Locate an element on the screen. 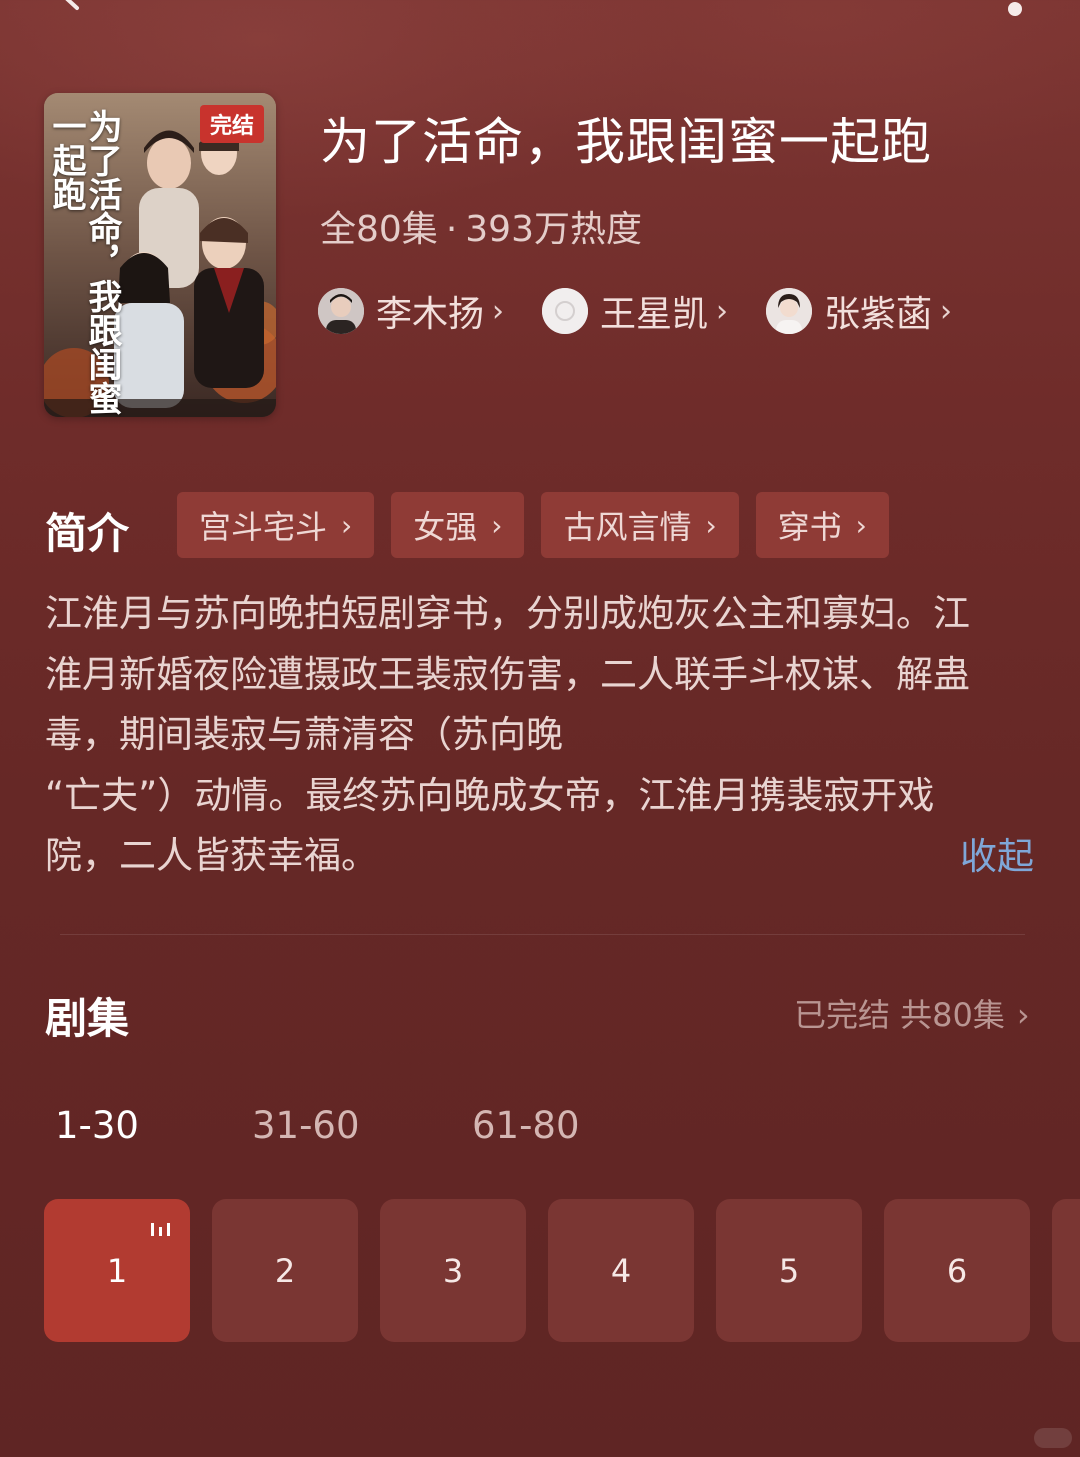 The height and width of the screenshot is (1457, 1080). tag-chip: 古风言情 › is located at coordinates (640, 525).